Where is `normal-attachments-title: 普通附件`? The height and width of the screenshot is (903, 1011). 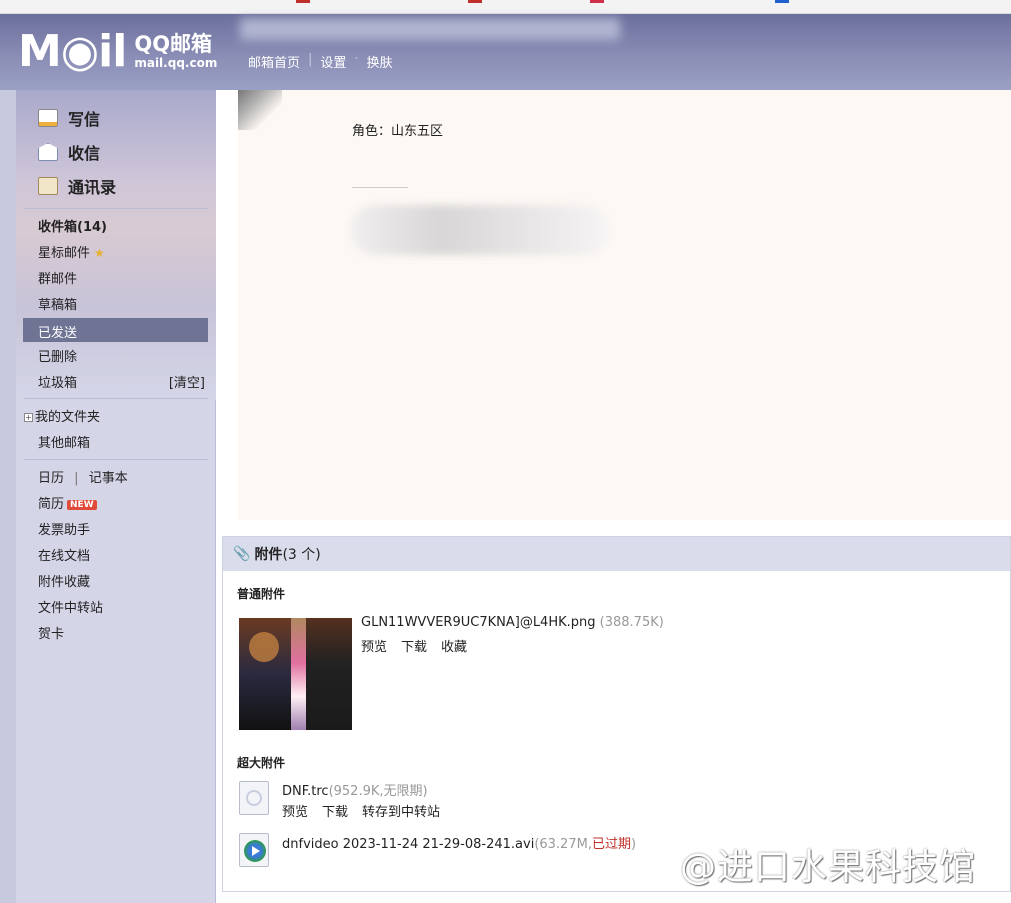
normal-attachments-title: 普通附件 is located at coordinates (261, 594).